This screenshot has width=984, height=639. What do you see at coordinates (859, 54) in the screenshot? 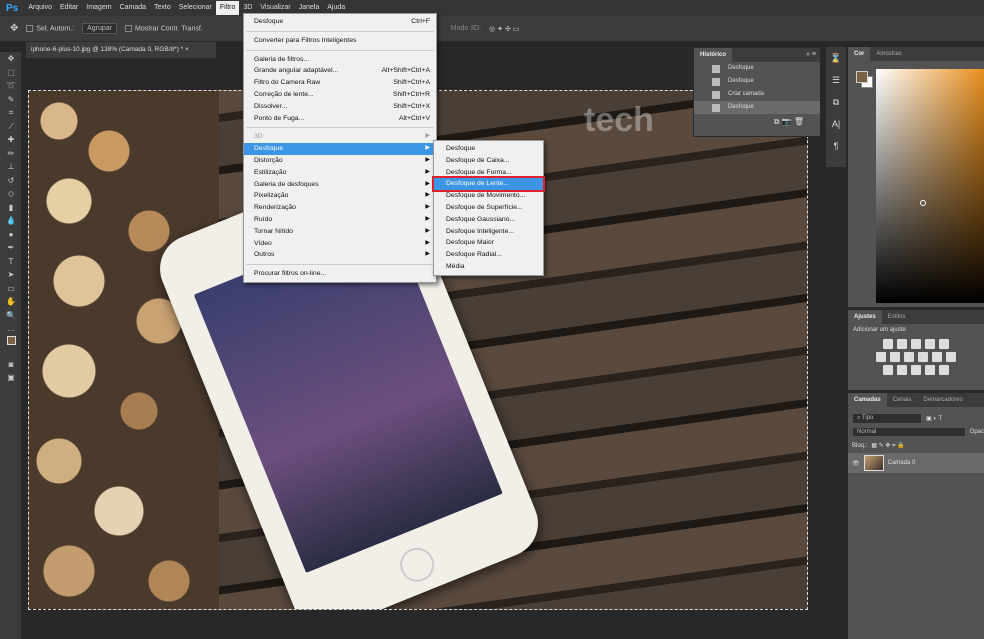
I see `tab-color: Cor` at bounding box center [859, 54].